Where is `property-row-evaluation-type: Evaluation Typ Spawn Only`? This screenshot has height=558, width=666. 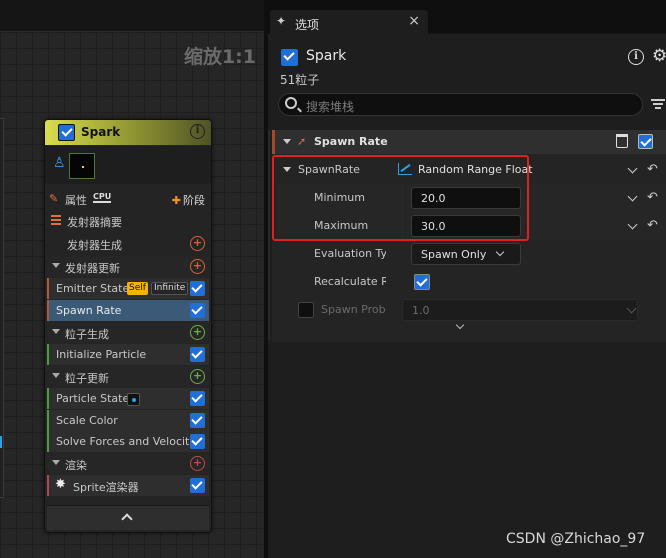 property-row-evaluation-type: Evaluation Typ Spawn Only is located at coordinates (471, 254).